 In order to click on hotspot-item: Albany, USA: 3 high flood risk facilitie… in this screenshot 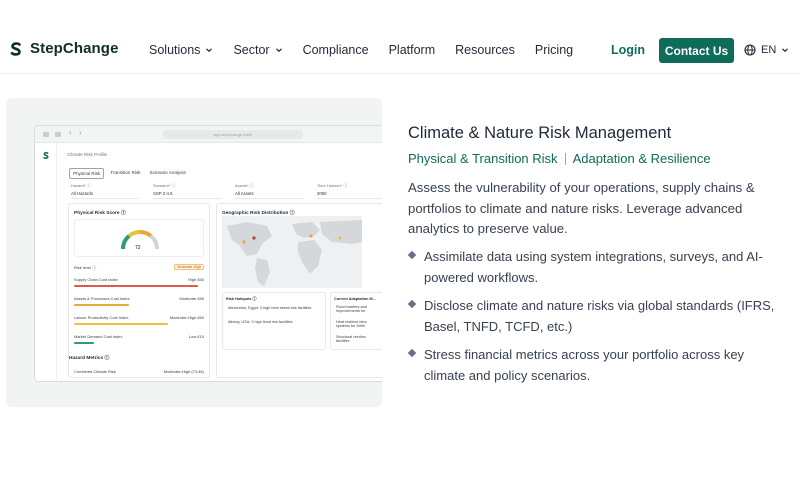, I will do `click(260, 322)`.